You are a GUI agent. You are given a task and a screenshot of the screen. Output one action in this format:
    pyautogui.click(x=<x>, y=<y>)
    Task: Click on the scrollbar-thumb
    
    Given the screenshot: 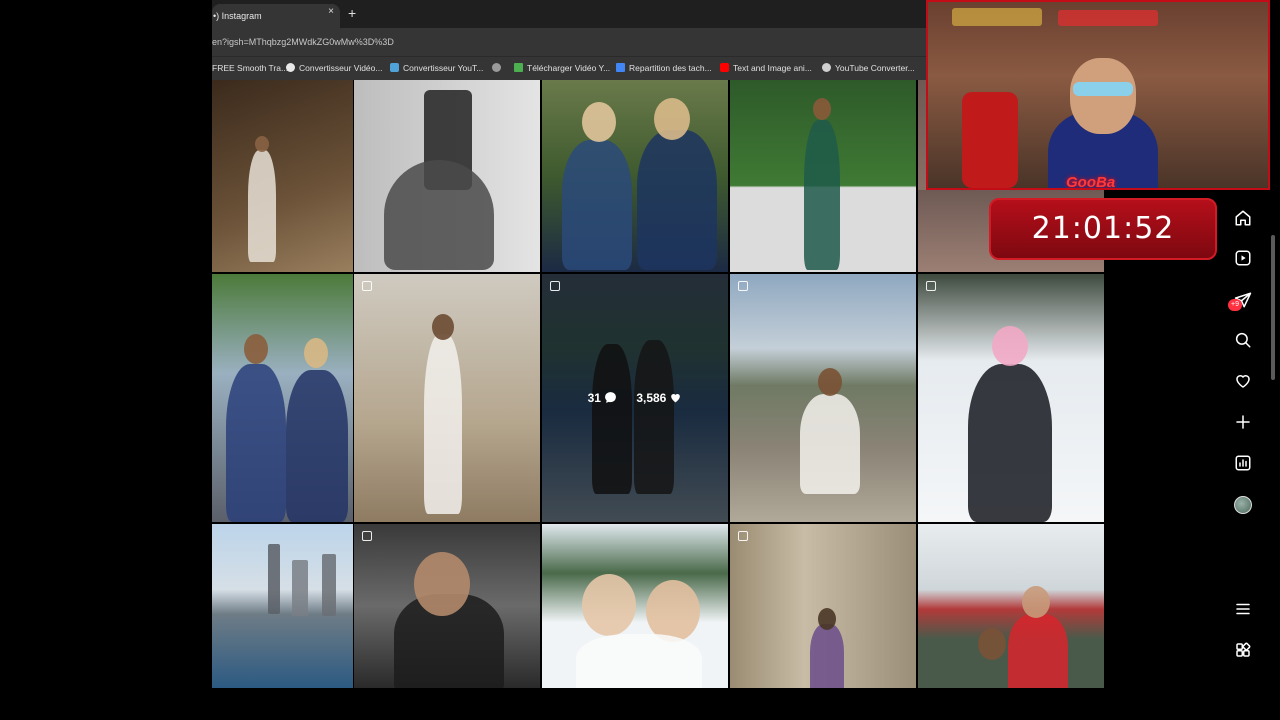 What is the action you would take?
    pyautogui.click(x=1273, y=307)
    